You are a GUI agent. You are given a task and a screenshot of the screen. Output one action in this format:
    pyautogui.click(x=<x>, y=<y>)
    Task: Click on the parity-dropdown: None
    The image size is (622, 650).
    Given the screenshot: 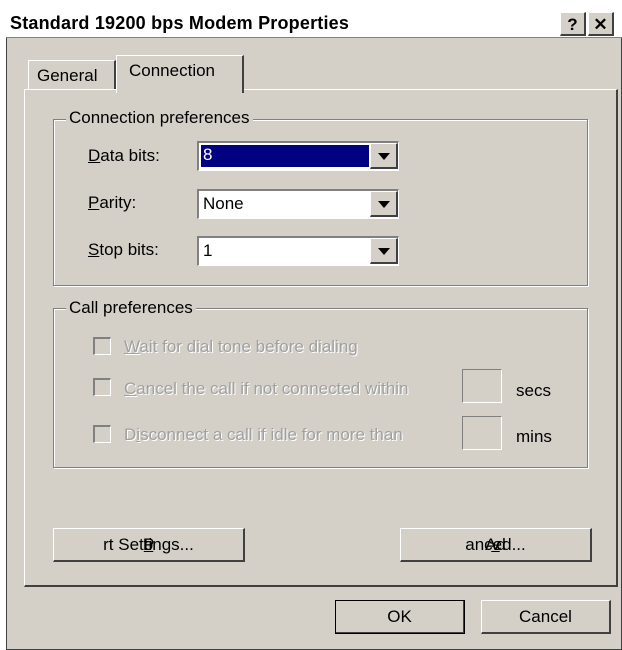 What is the action you would take?
    pyautogui.click(x=298, y=204)
    